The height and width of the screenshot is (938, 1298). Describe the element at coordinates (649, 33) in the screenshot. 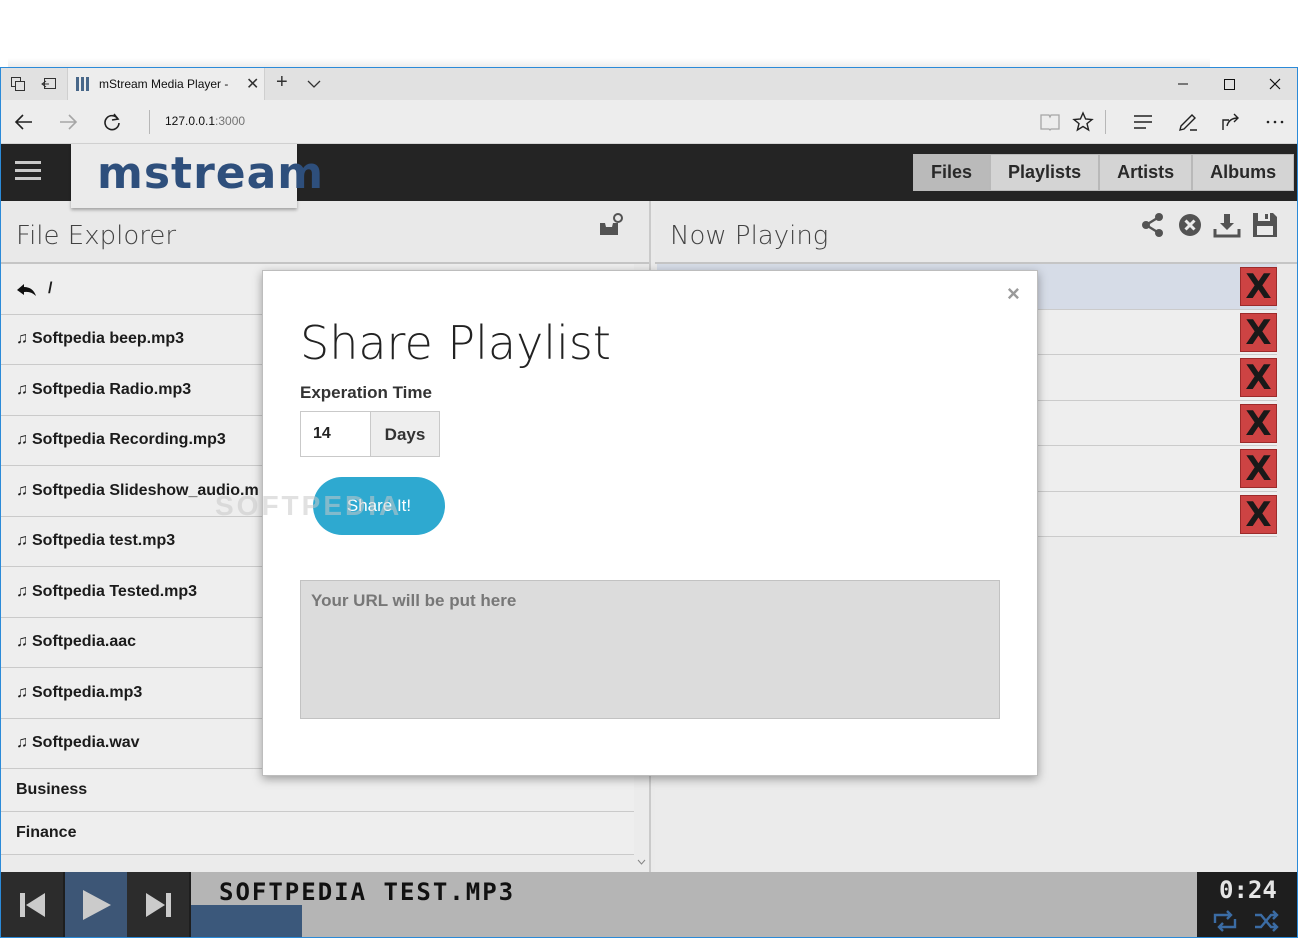

I see `desktop-top` at that location.